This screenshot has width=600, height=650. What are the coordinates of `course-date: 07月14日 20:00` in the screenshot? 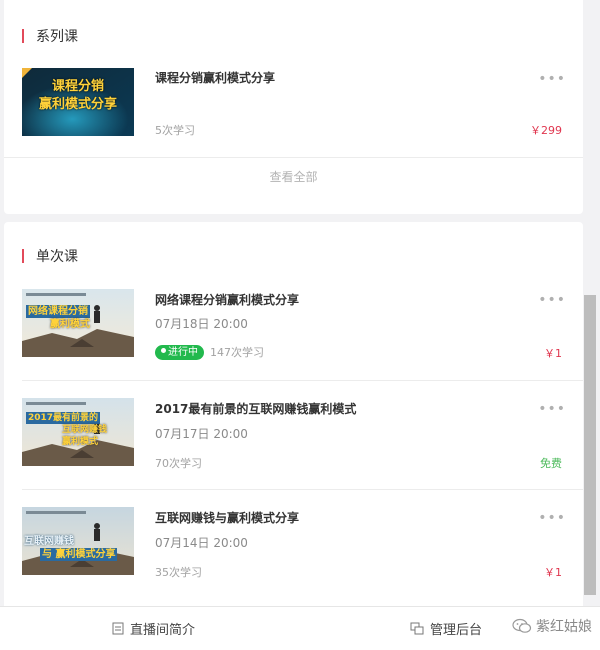 It's located at (201, 543).